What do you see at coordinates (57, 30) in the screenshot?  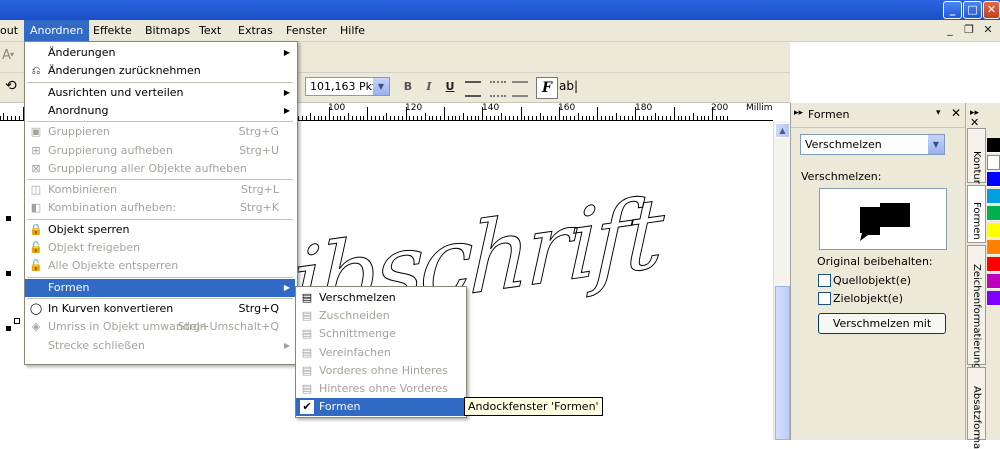 I see `menu-anordnen: Anordnen` at bounding box center [57, 30].